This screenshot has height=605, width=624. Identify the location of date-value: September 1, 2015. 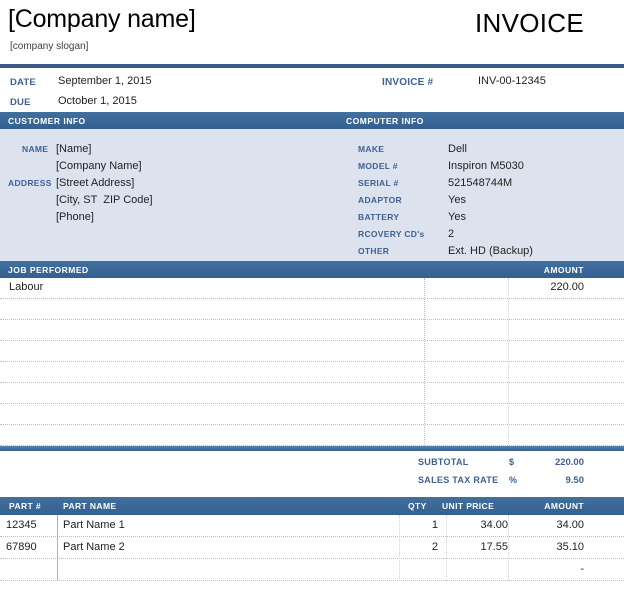
(105, 81).